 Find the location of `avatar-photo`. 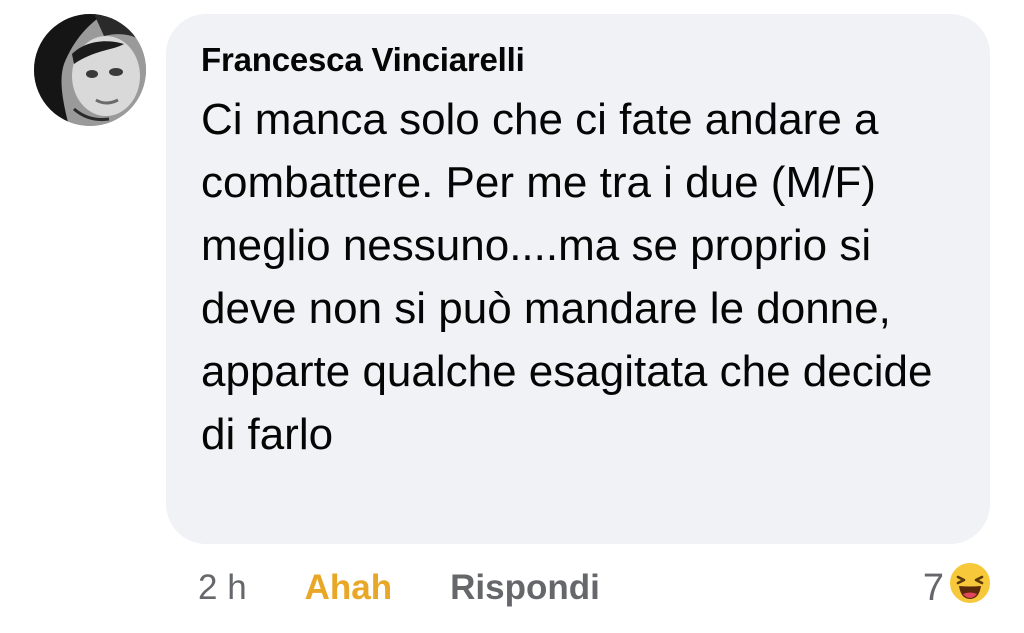

avatar-photo is located at coordinates (90, 70).